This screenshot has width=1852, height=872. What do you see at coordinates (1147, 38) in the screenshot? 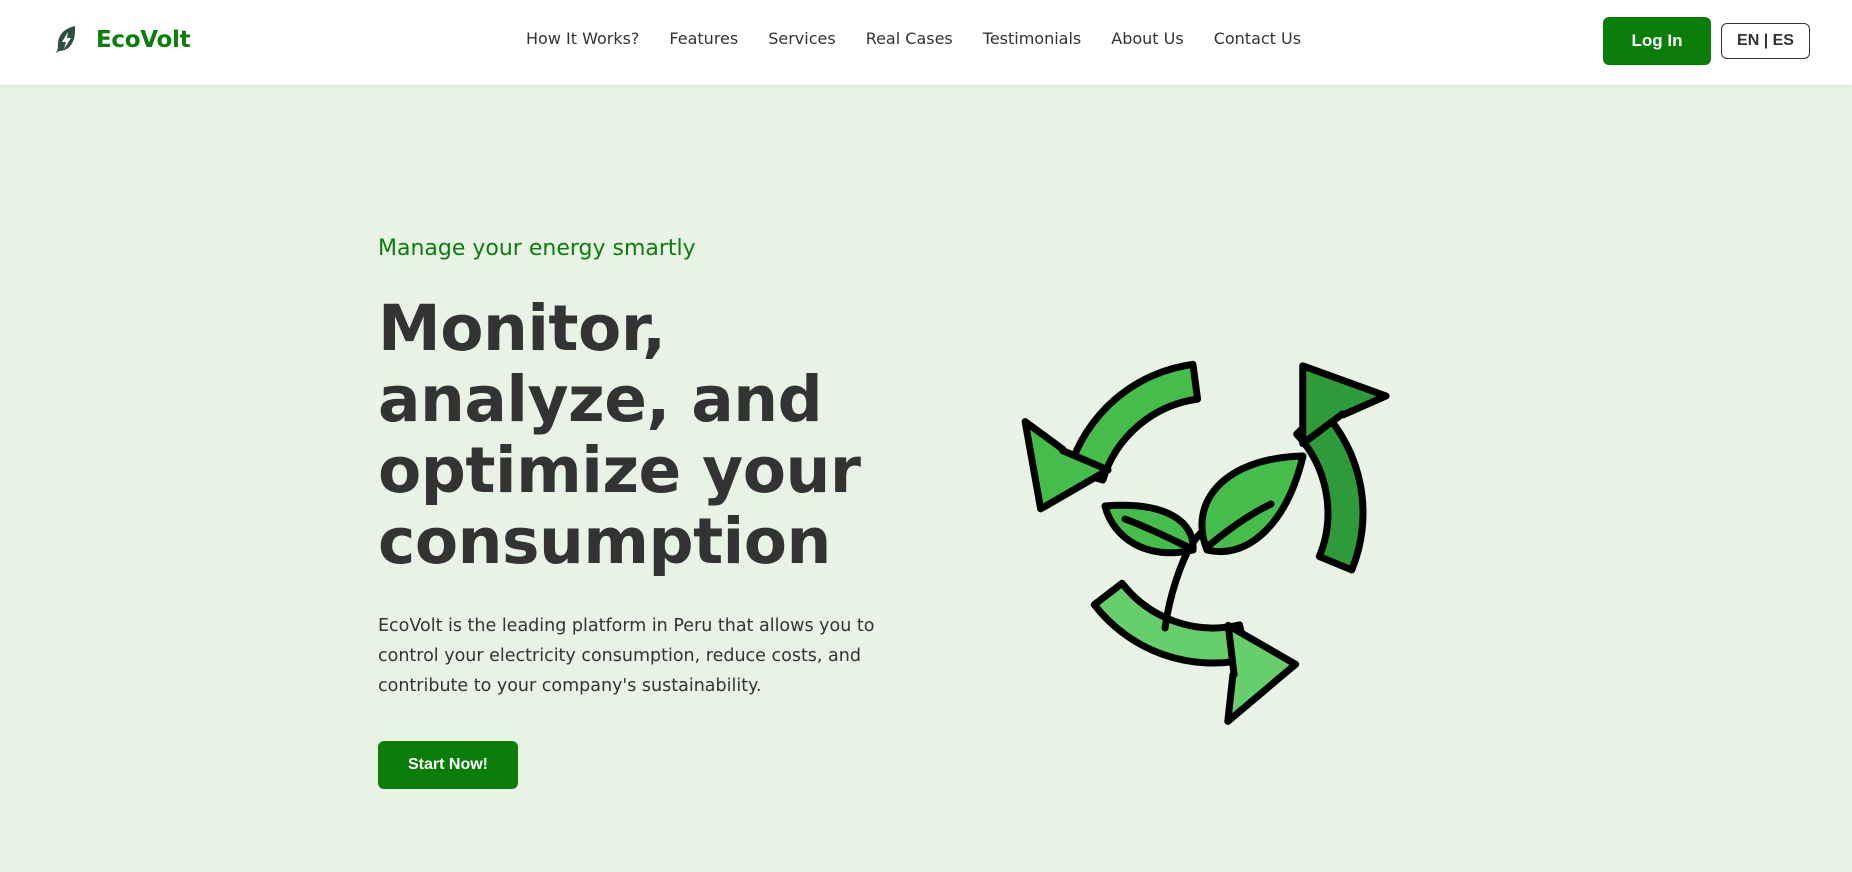
I see `nav-link-about-us: About Us` at bounding box center [1147, 38].